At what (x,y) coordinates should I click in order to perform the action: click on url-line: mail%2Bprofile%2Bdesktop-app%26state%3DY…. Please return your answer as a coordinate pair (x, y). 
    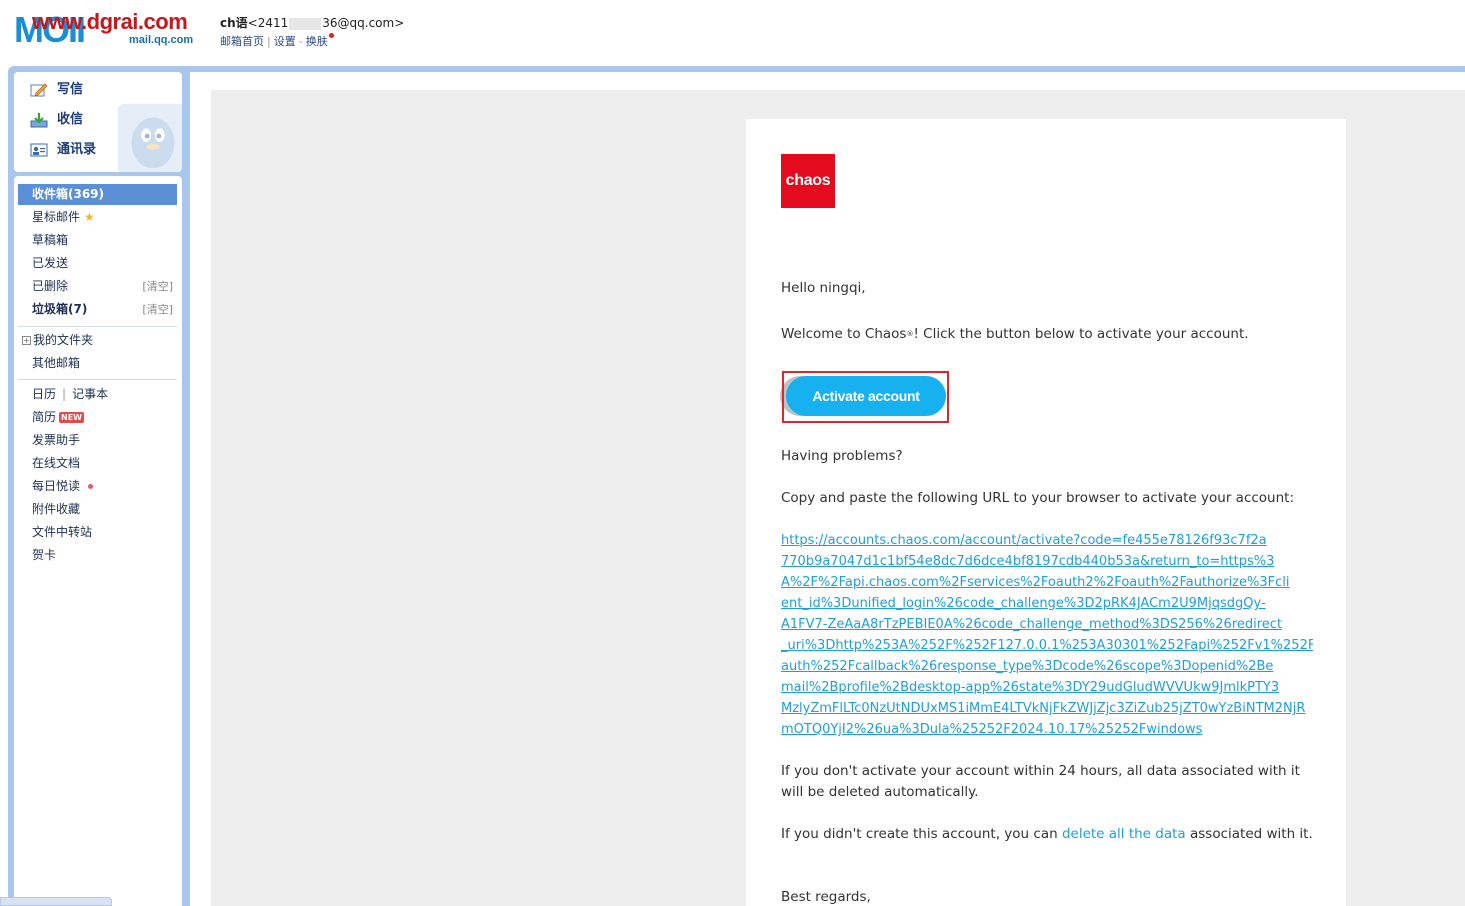
    Looking at the image, I should click on (1030, 687).